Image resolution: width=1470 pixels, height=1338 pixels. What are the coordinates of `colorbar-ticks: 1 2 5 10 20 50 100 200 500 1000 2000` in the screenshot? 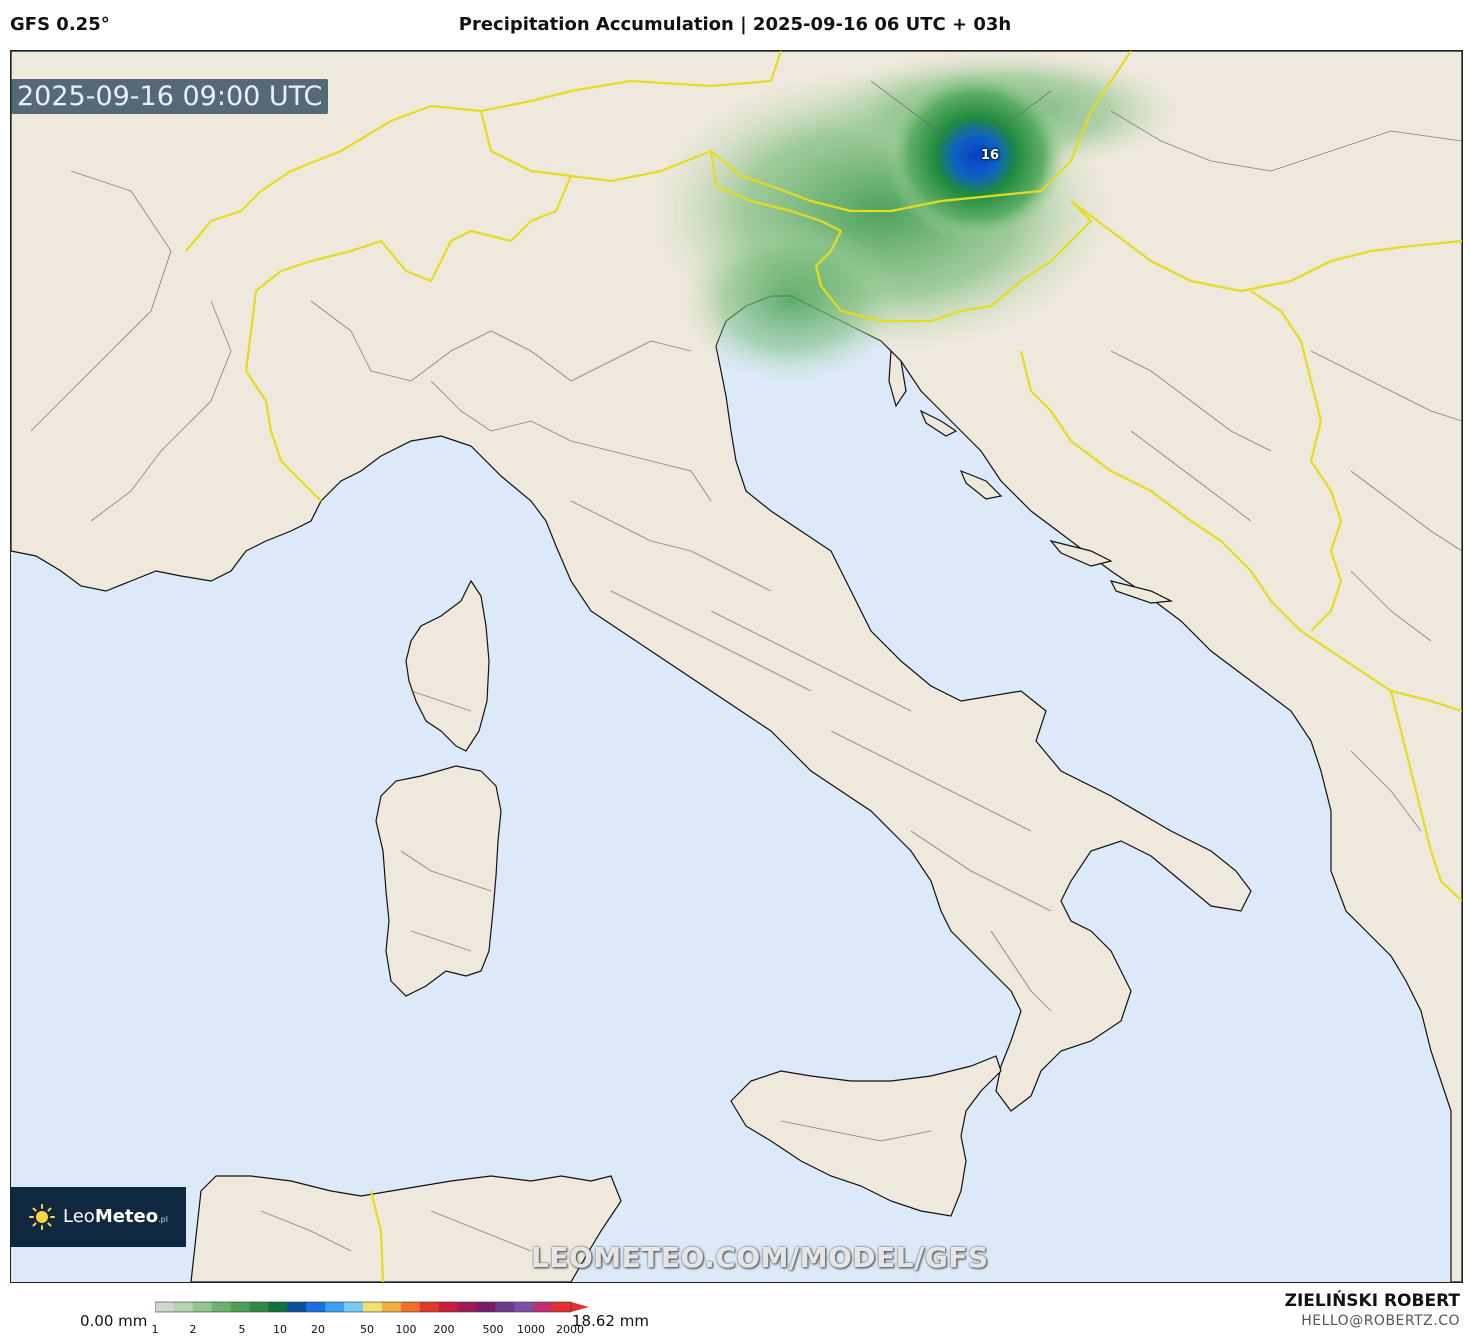 It's located at (368, 1330).